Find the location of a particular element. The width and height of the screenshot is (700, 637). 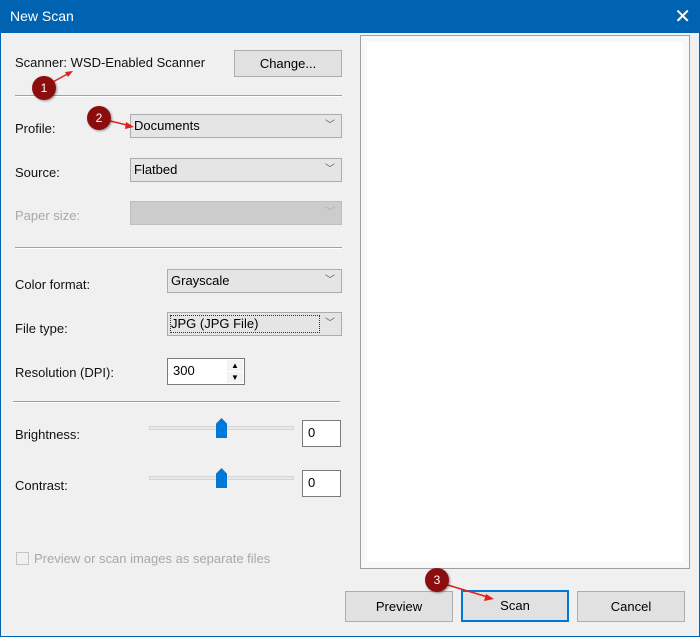

annotation-marker-1: 1 is located at coordinates (44, 88).